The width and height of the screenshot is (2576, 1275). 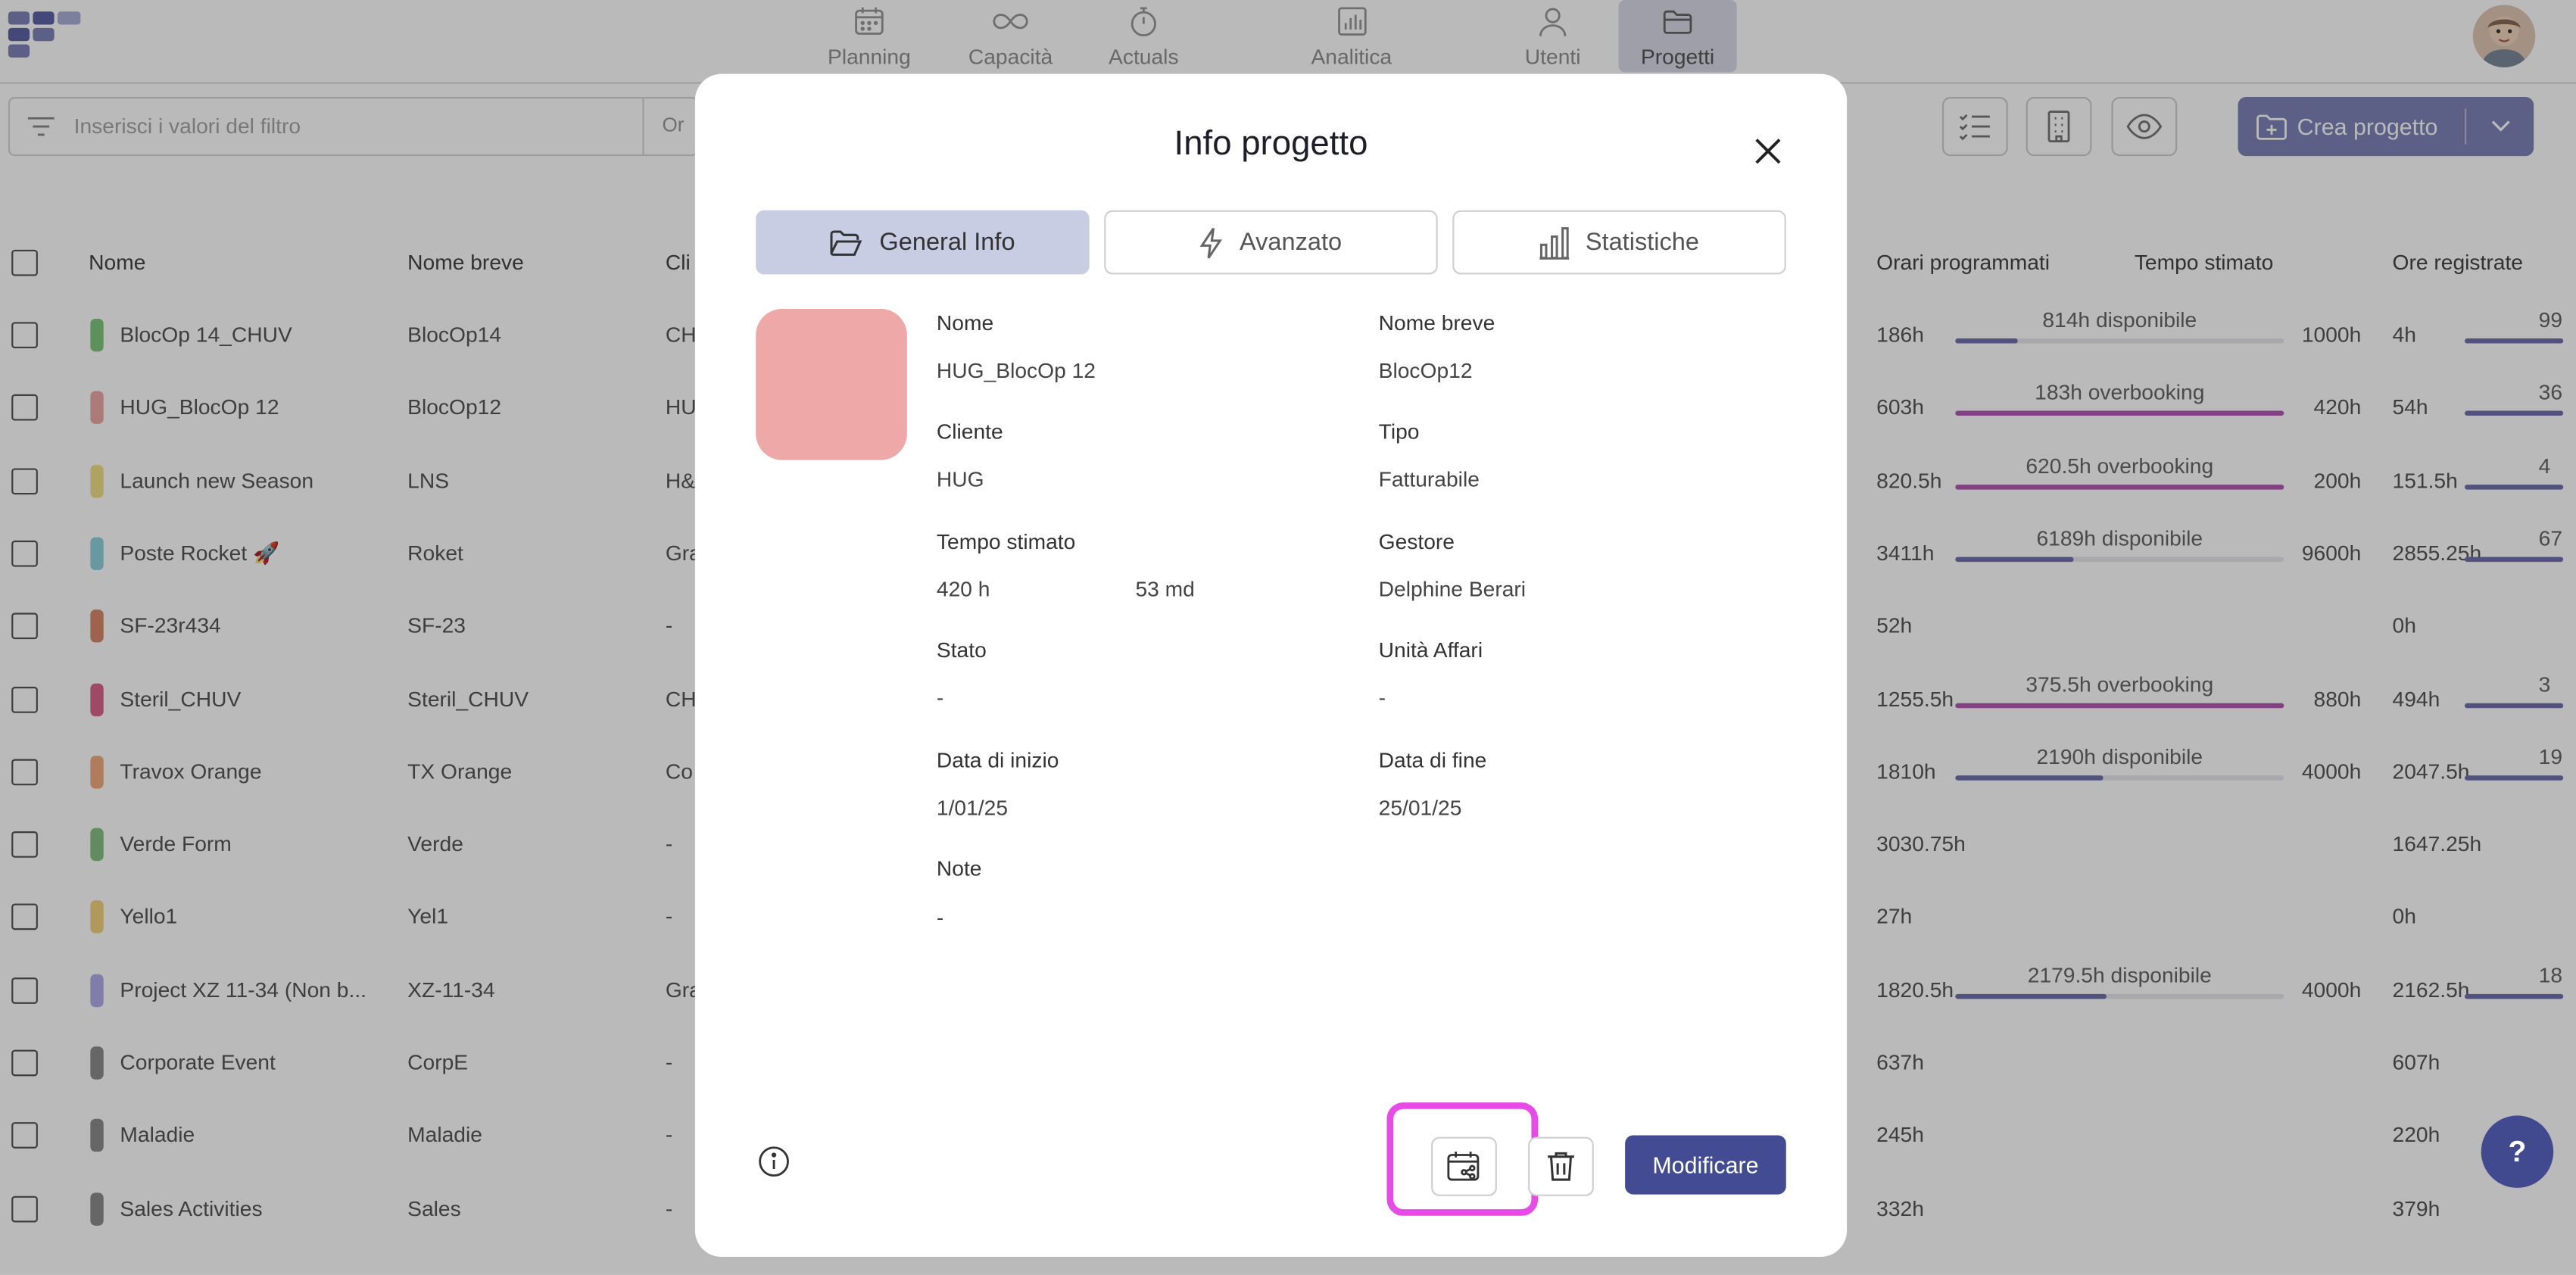 What do you see at coordinates (1452, 589) in the screenshot?
I see `field-manager-value: Delphine Berari` at bounding box center [1452, 589].